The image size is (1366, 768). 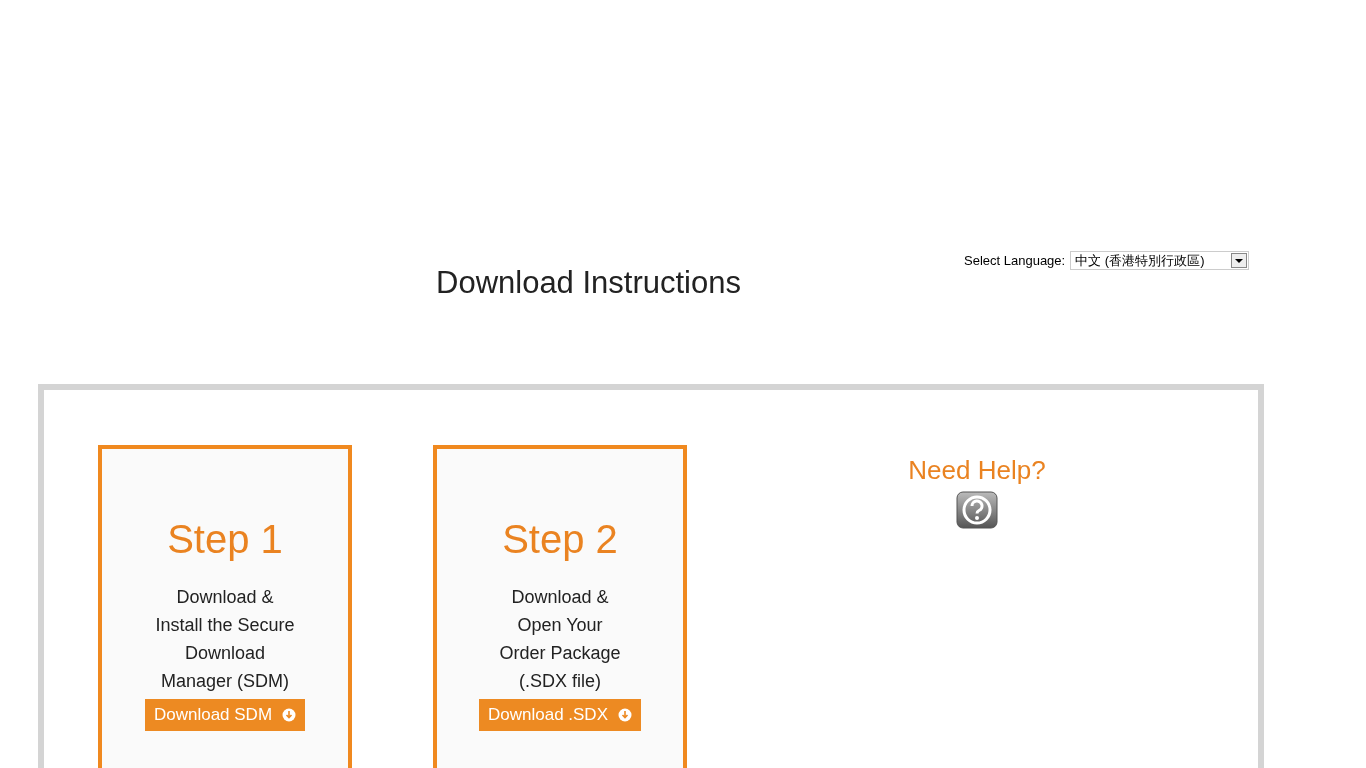 What do you see at coordinates (560, 639) in the screenshot?
I see `step-description: Download & Open Your Order Package (.SDX file)` at bounding box center [560, 639].